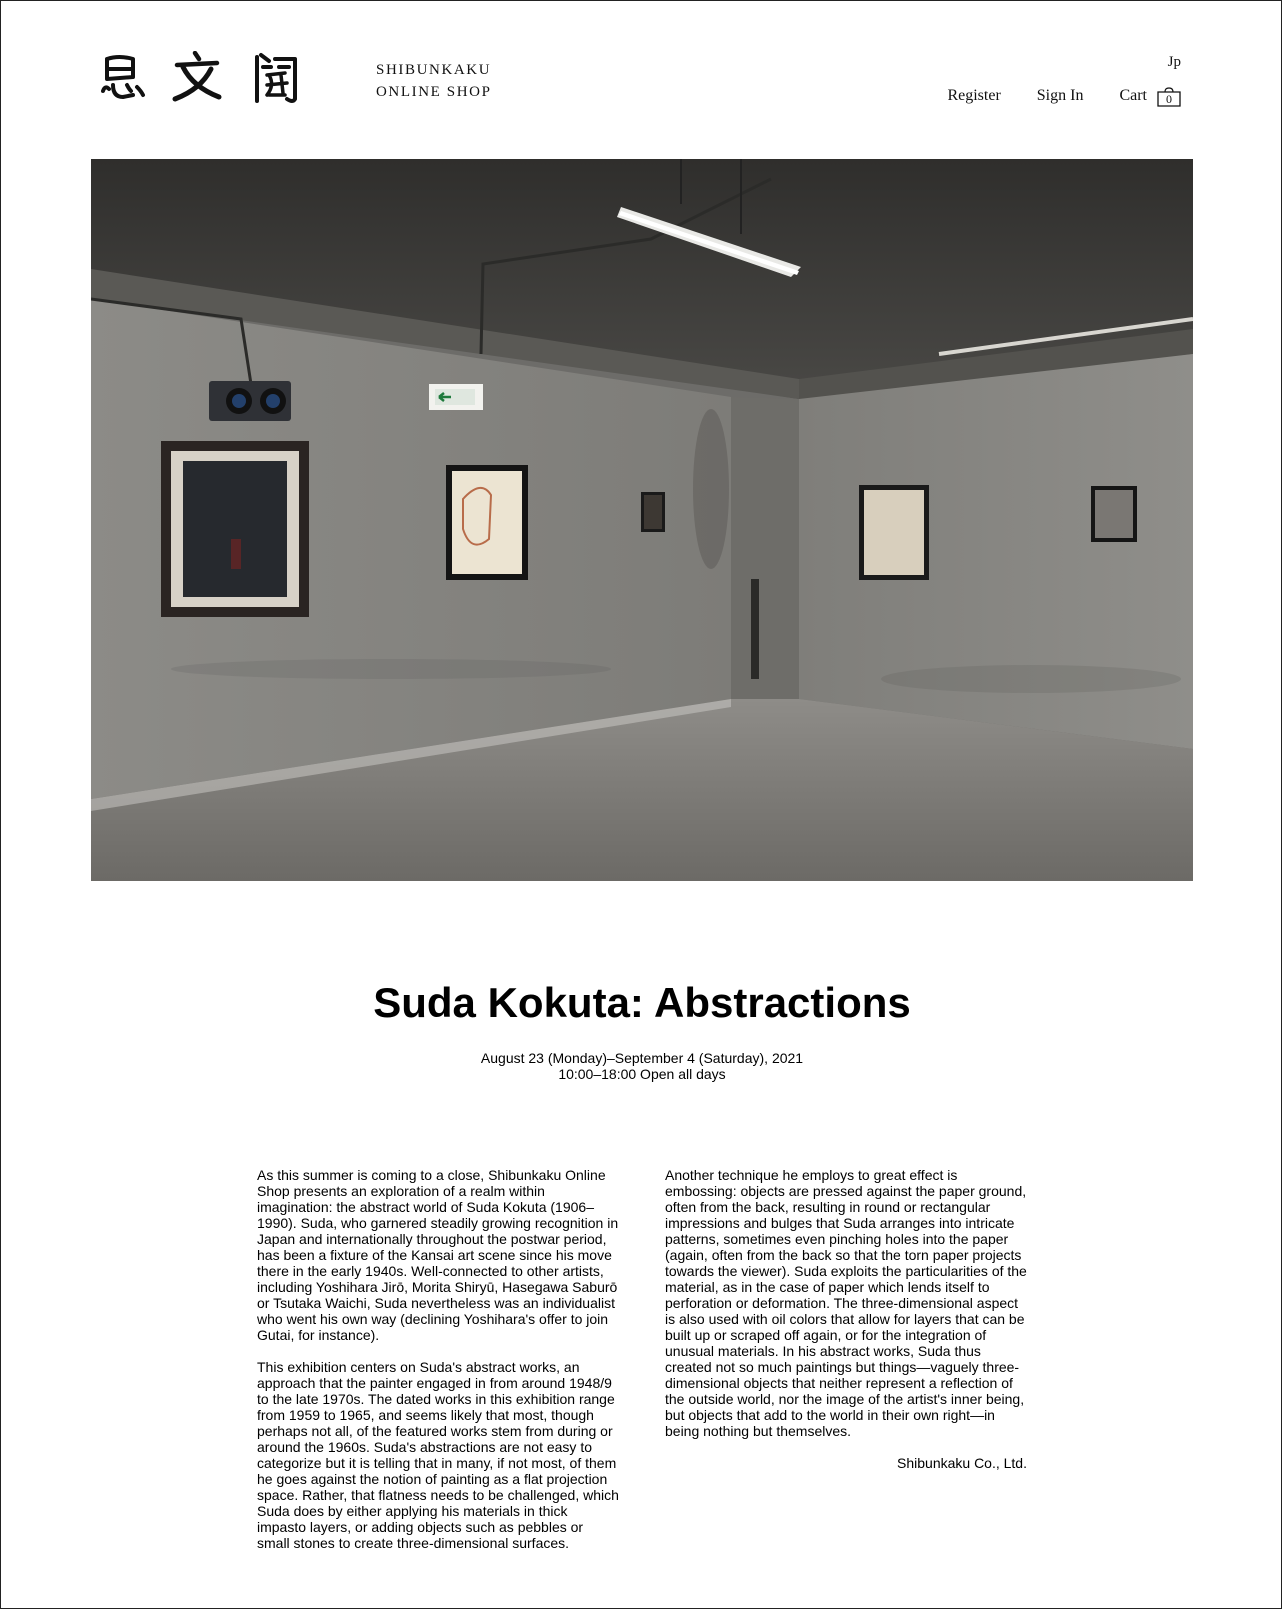 The image size is (1282, 1609). I want to click on logo-calligraphy-icon, so click(199, 76).